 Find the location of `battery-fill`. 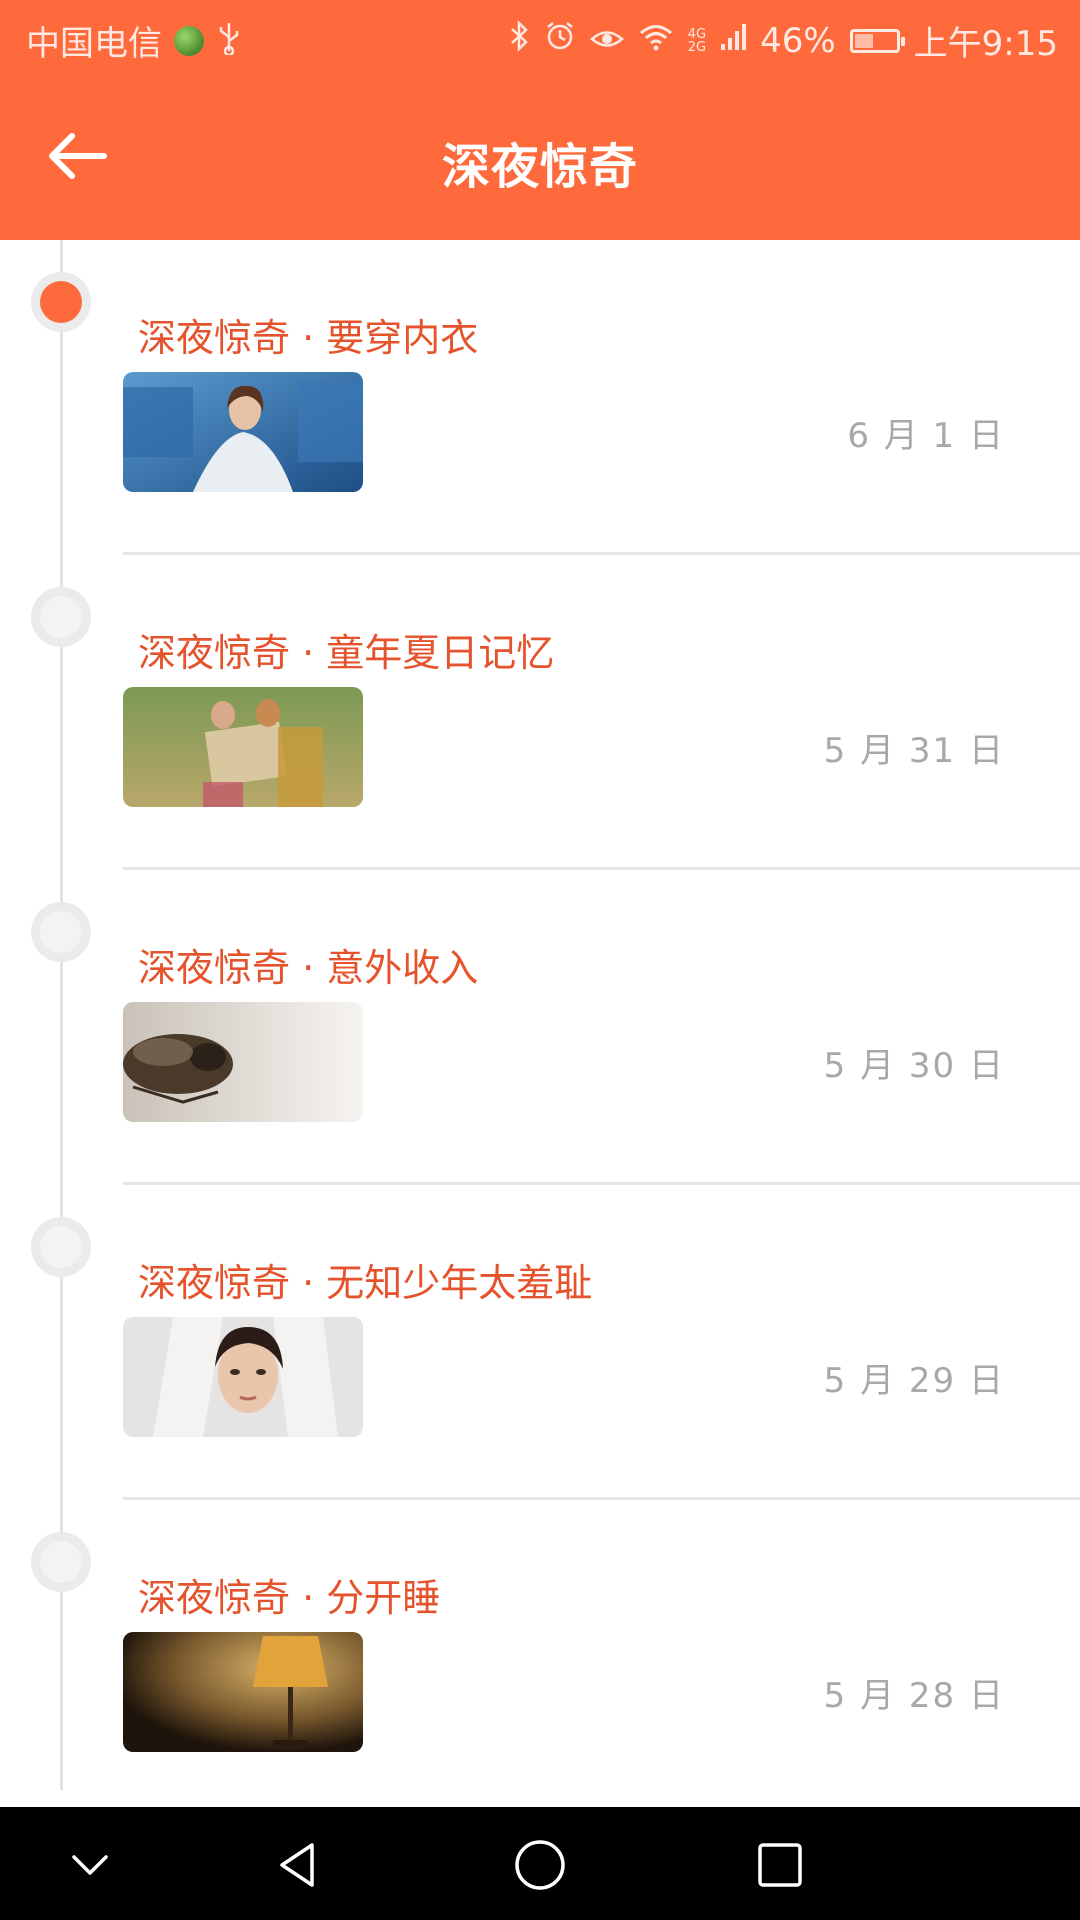

battery-fill is located at coordinates (863, 40).